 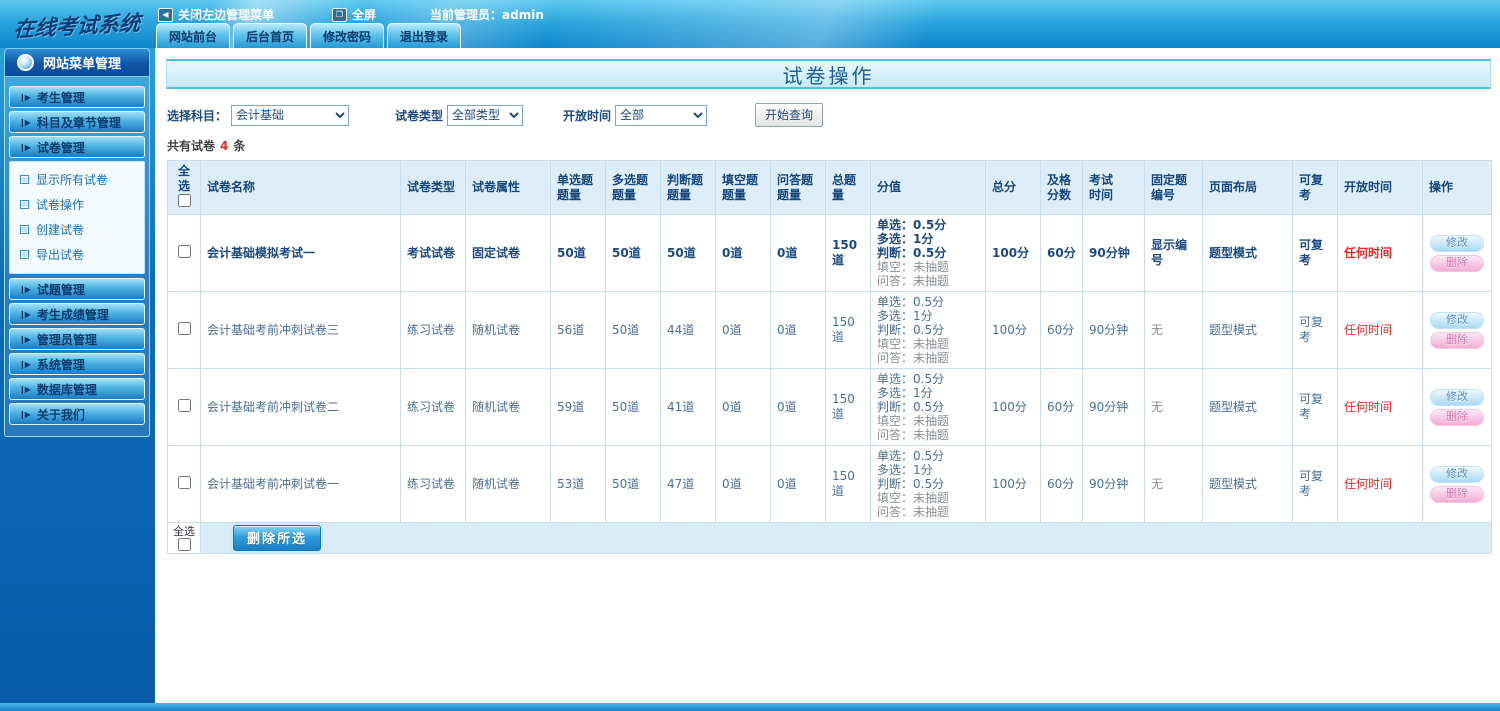 What do you see at coordinates (578, 407) in the screenshot?
I see `cell-single: 59道` at bounding box center [578, 407].